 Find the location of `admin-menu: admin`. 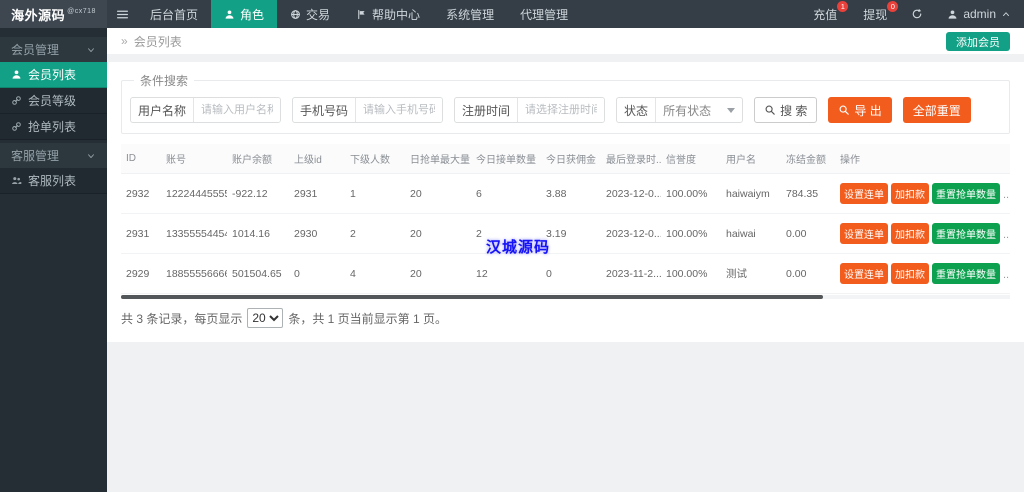

admin-menu: admin is located at coordinates (979, 14).